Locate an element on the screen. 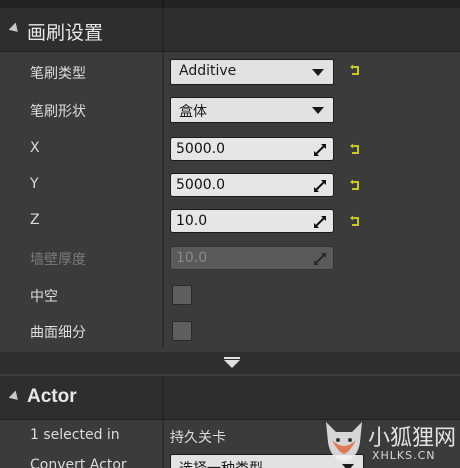 The height and width of the screenshot is (468, 460). hollow-checkbox is located at coordinates (182, 295).